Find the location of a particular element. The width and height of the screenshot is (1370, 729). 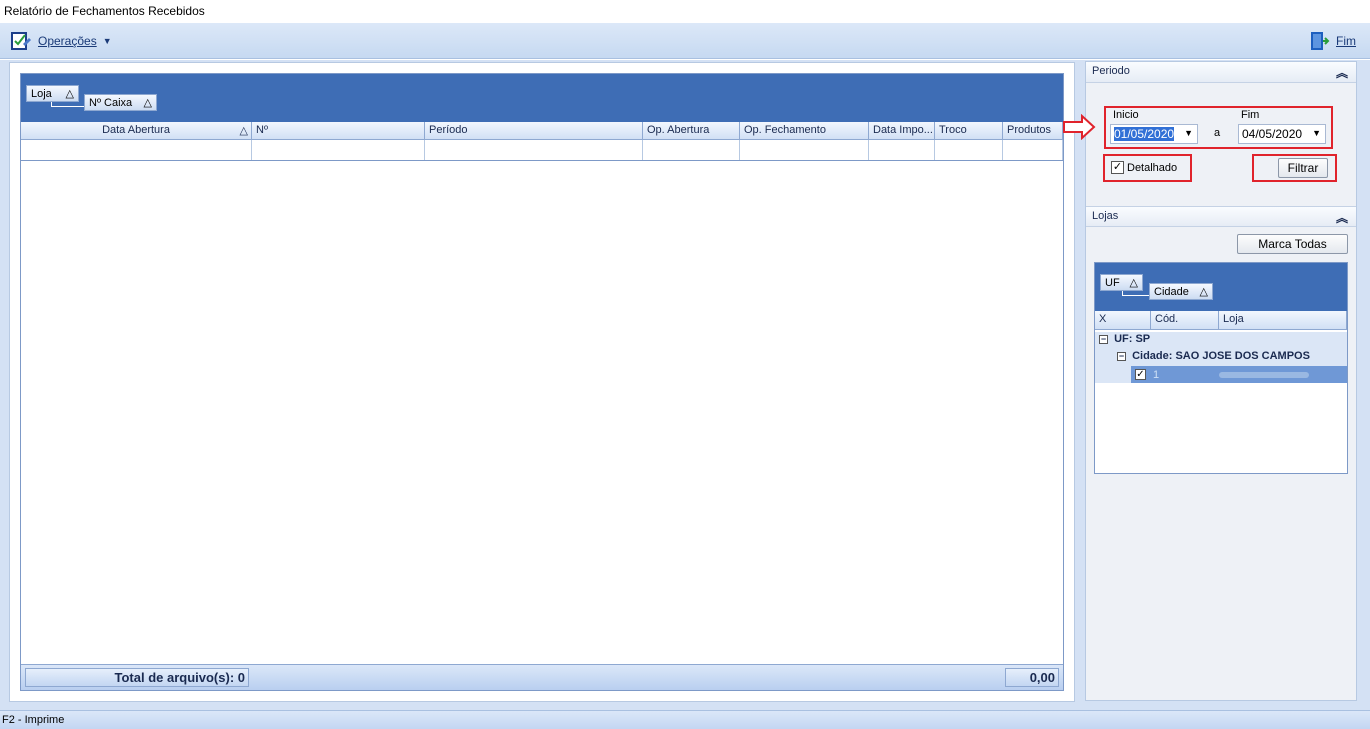

fim-label: Fim is located at coordinates (1346, 41).